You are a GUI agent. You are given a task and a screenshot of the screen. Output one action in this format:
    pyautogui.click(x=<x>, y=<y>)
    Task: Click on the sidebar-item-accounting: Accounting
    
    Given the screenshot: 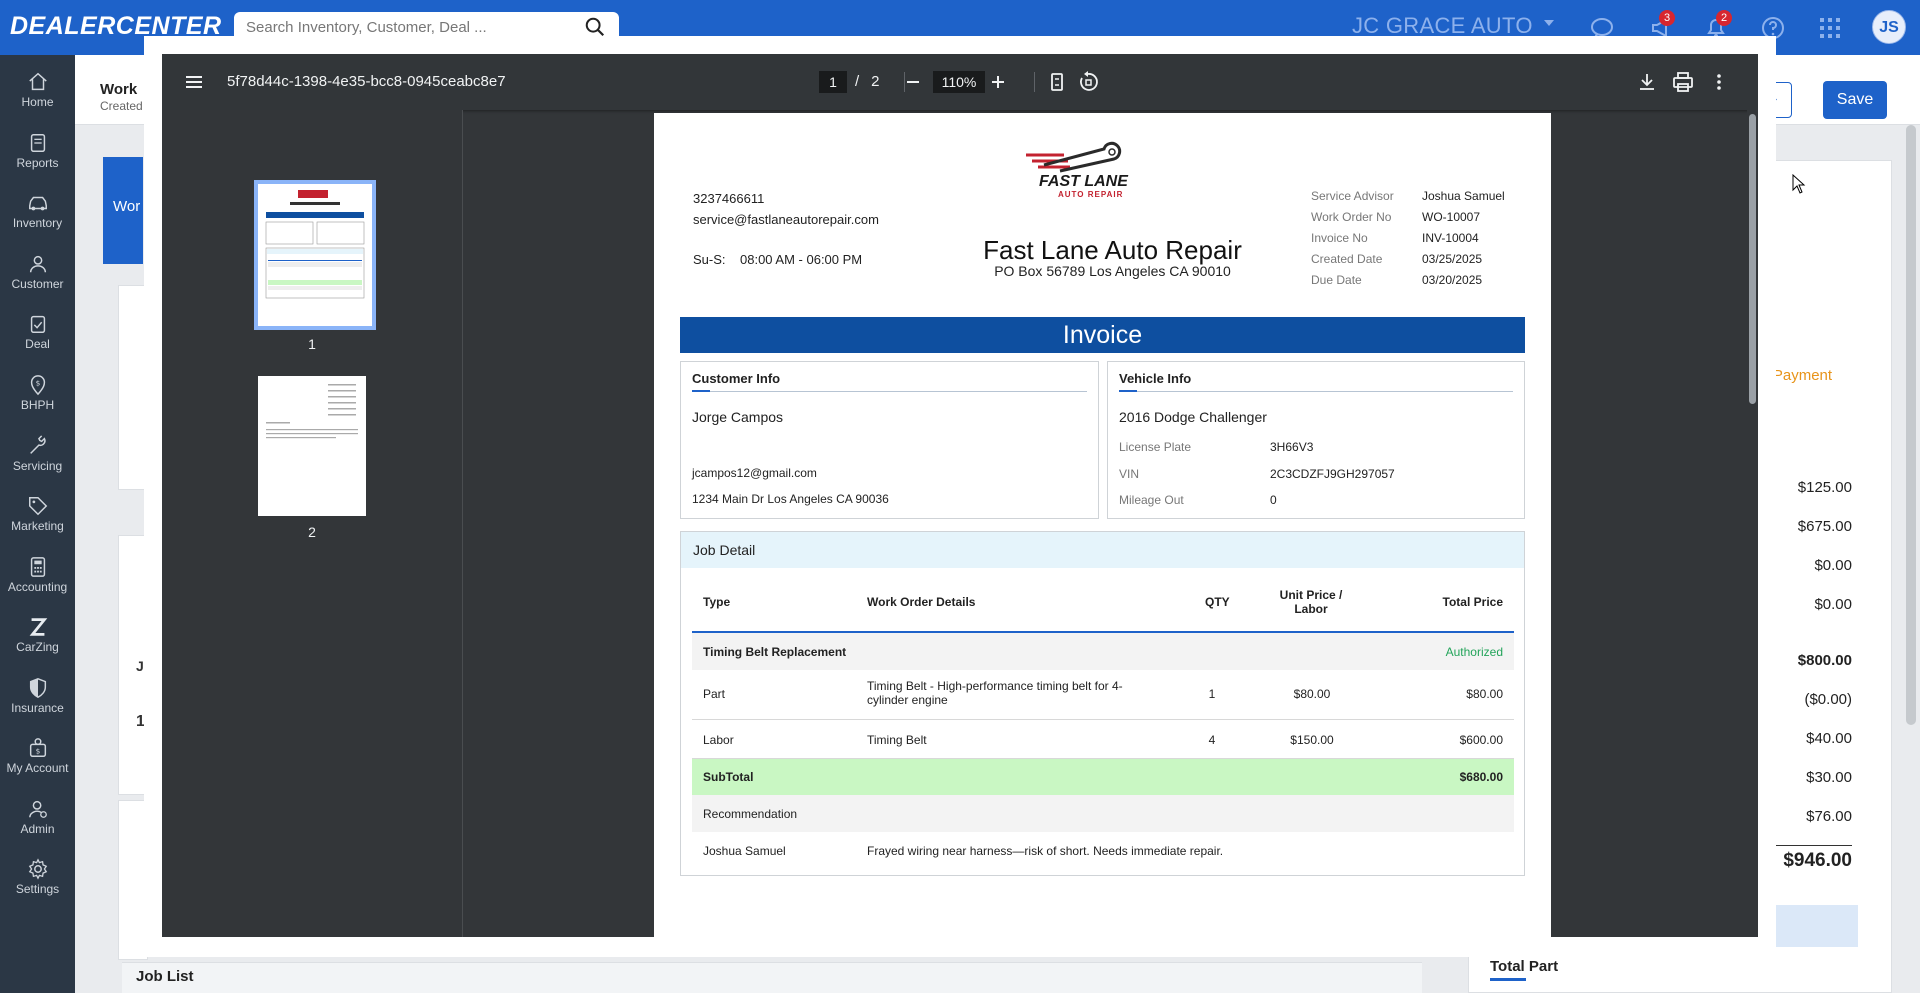 What is the action you would take?
    pyautogui.click(x=37, y=576)
    